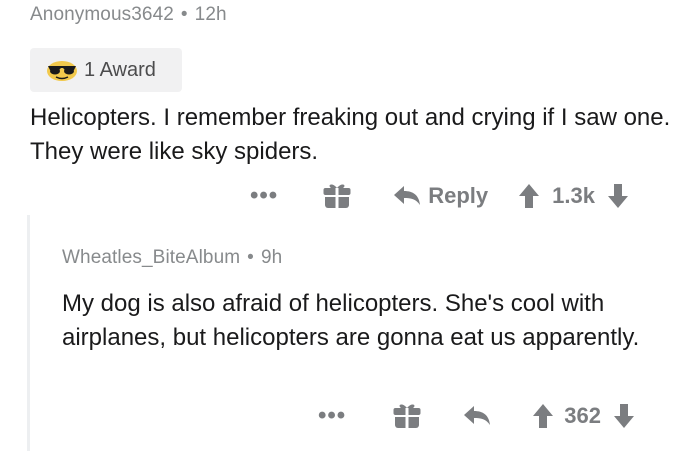 The width and height of the screenshot is (700, 451). Describe the element at coordinates (120, 69) in the screenshot. I see `award-count: 1 Award` at that location.